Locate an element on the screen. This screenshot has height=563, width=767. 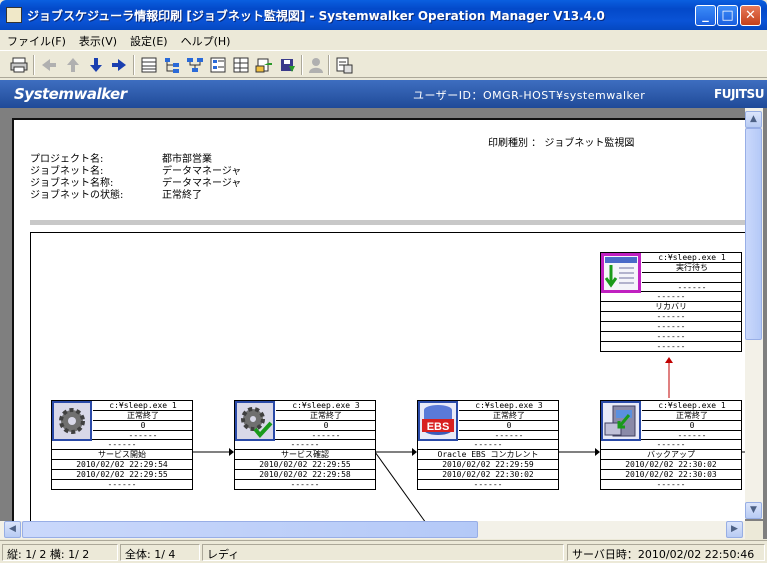
scroll-up-button: ▲ is located at coordinates (753, 119).